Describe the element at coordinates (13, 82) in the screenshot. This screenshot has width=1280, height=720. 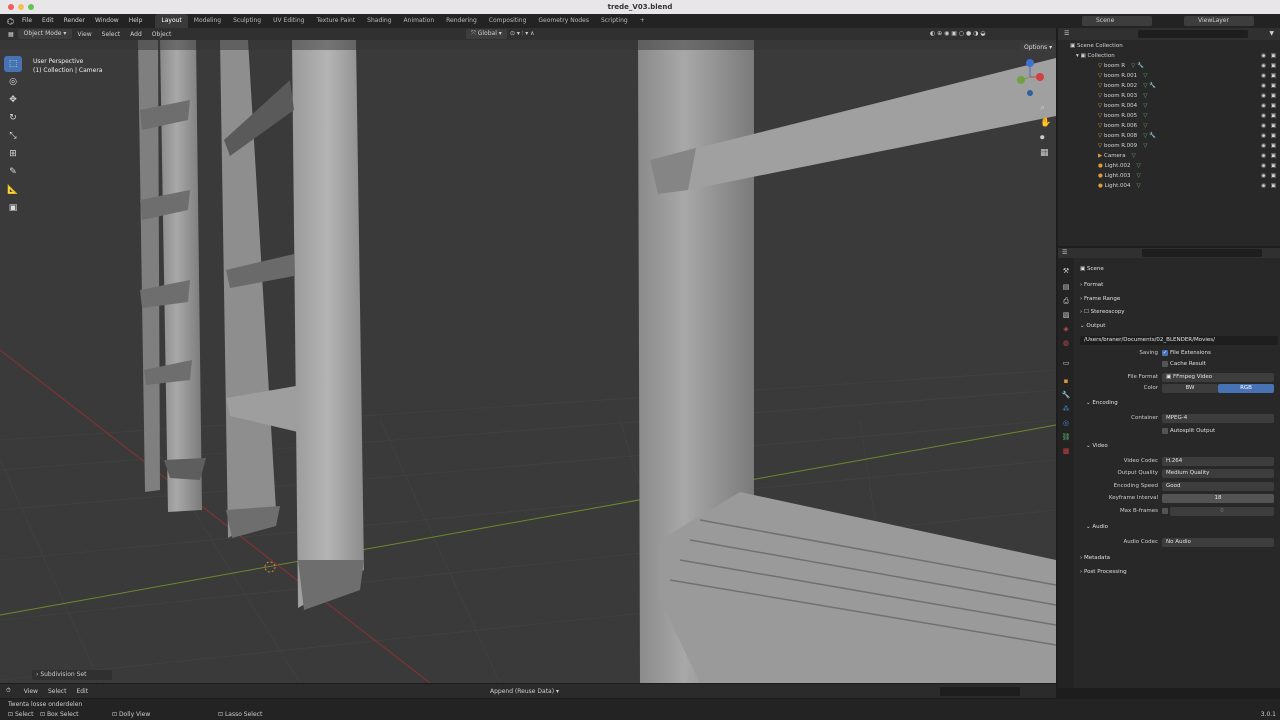
I see `cursor-tool-icon: ◎` at that location.